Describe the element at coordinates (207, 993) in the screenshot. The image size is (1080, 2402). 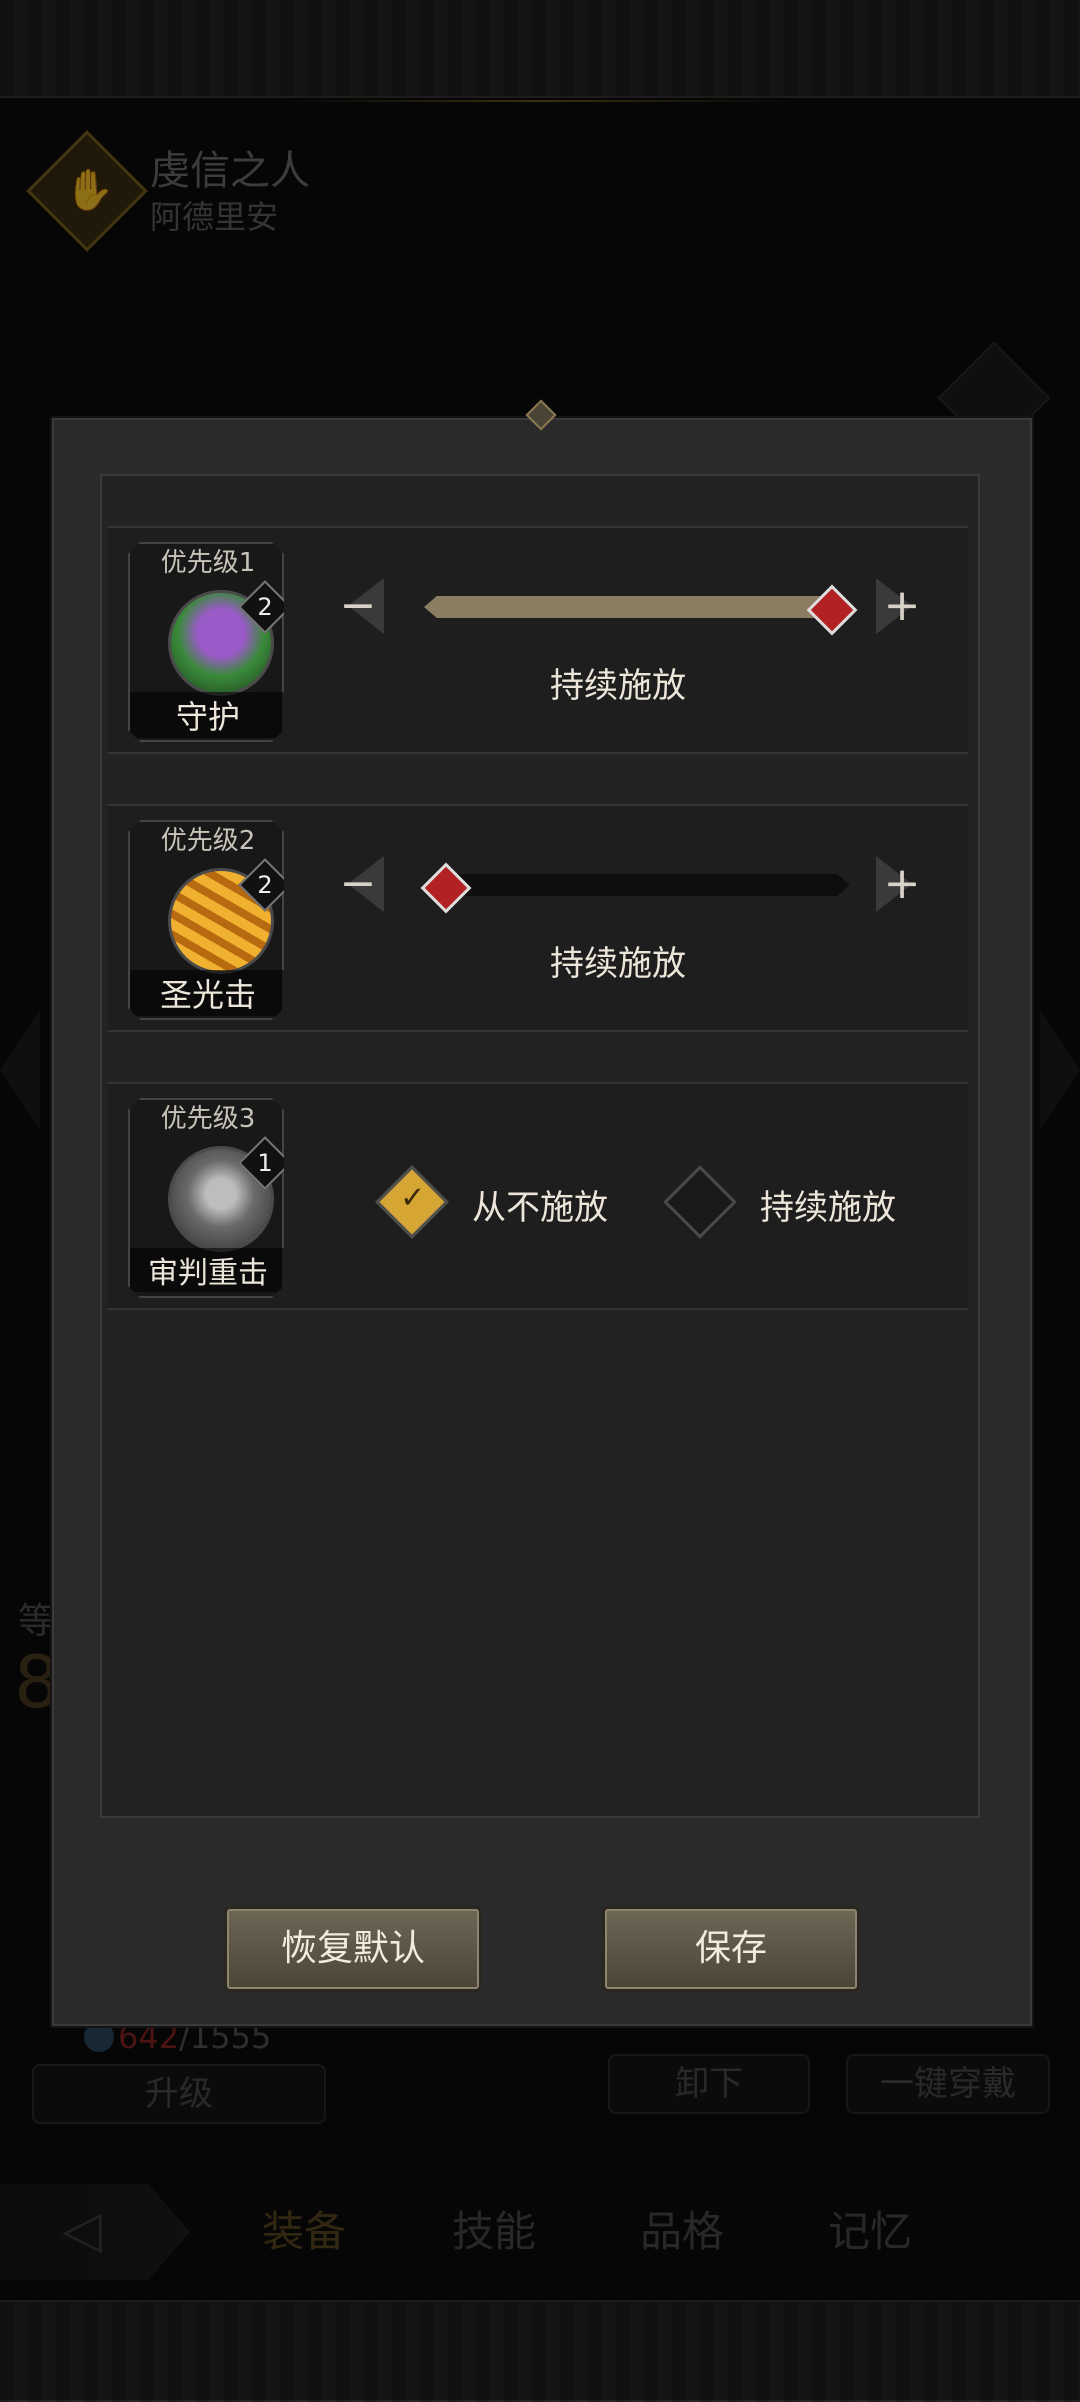
I see `skill-name: 圣光击` at that location.